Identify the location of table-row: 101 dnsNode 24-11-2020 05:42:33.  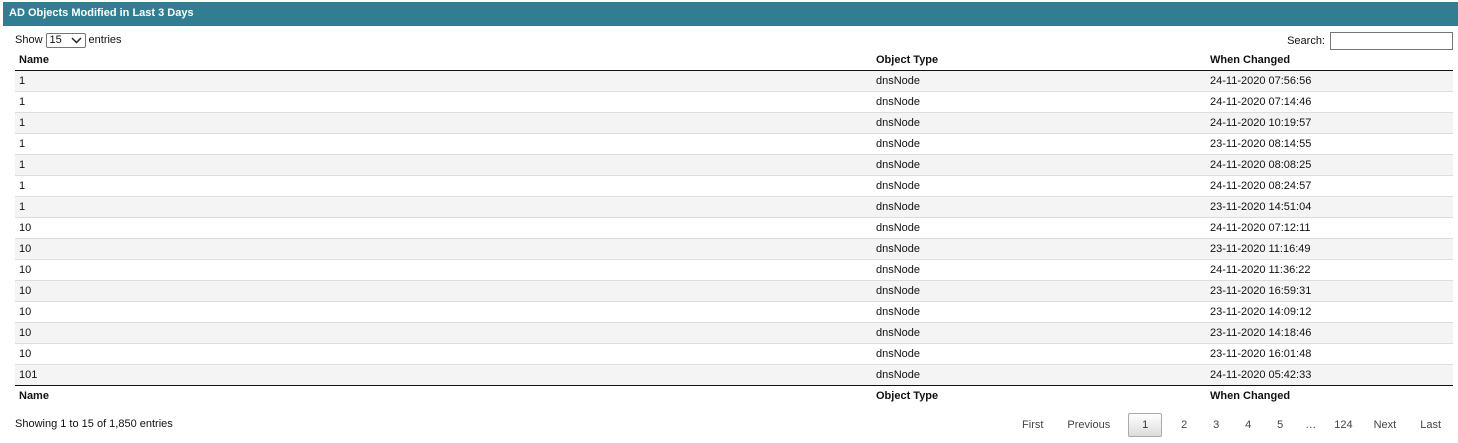
(734, 375).